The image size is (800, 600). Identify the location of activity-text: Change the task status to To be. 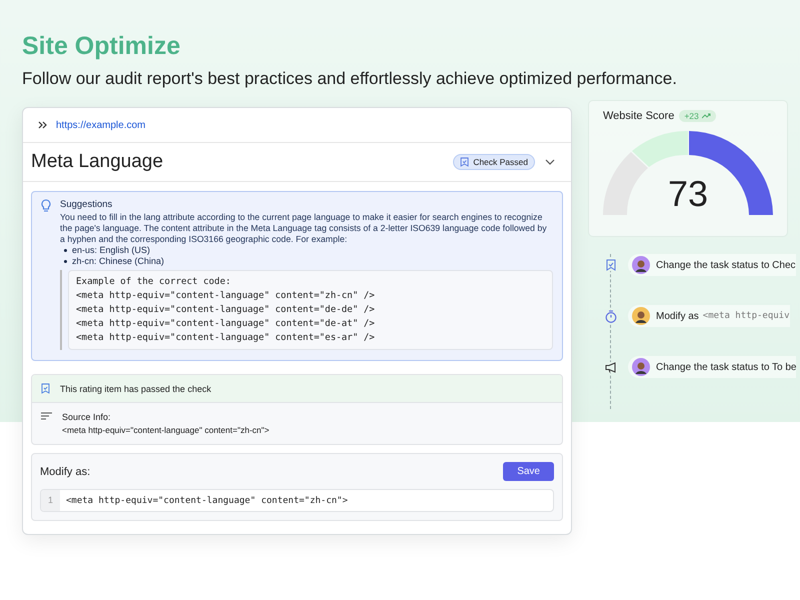
(726, 367).